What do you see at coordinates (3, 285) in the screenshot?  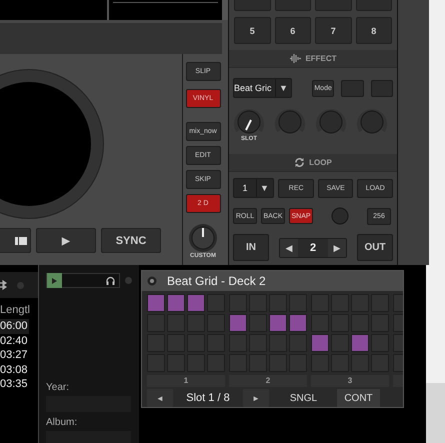 I see `shuffle-icon` at bounding box center [3, 285].